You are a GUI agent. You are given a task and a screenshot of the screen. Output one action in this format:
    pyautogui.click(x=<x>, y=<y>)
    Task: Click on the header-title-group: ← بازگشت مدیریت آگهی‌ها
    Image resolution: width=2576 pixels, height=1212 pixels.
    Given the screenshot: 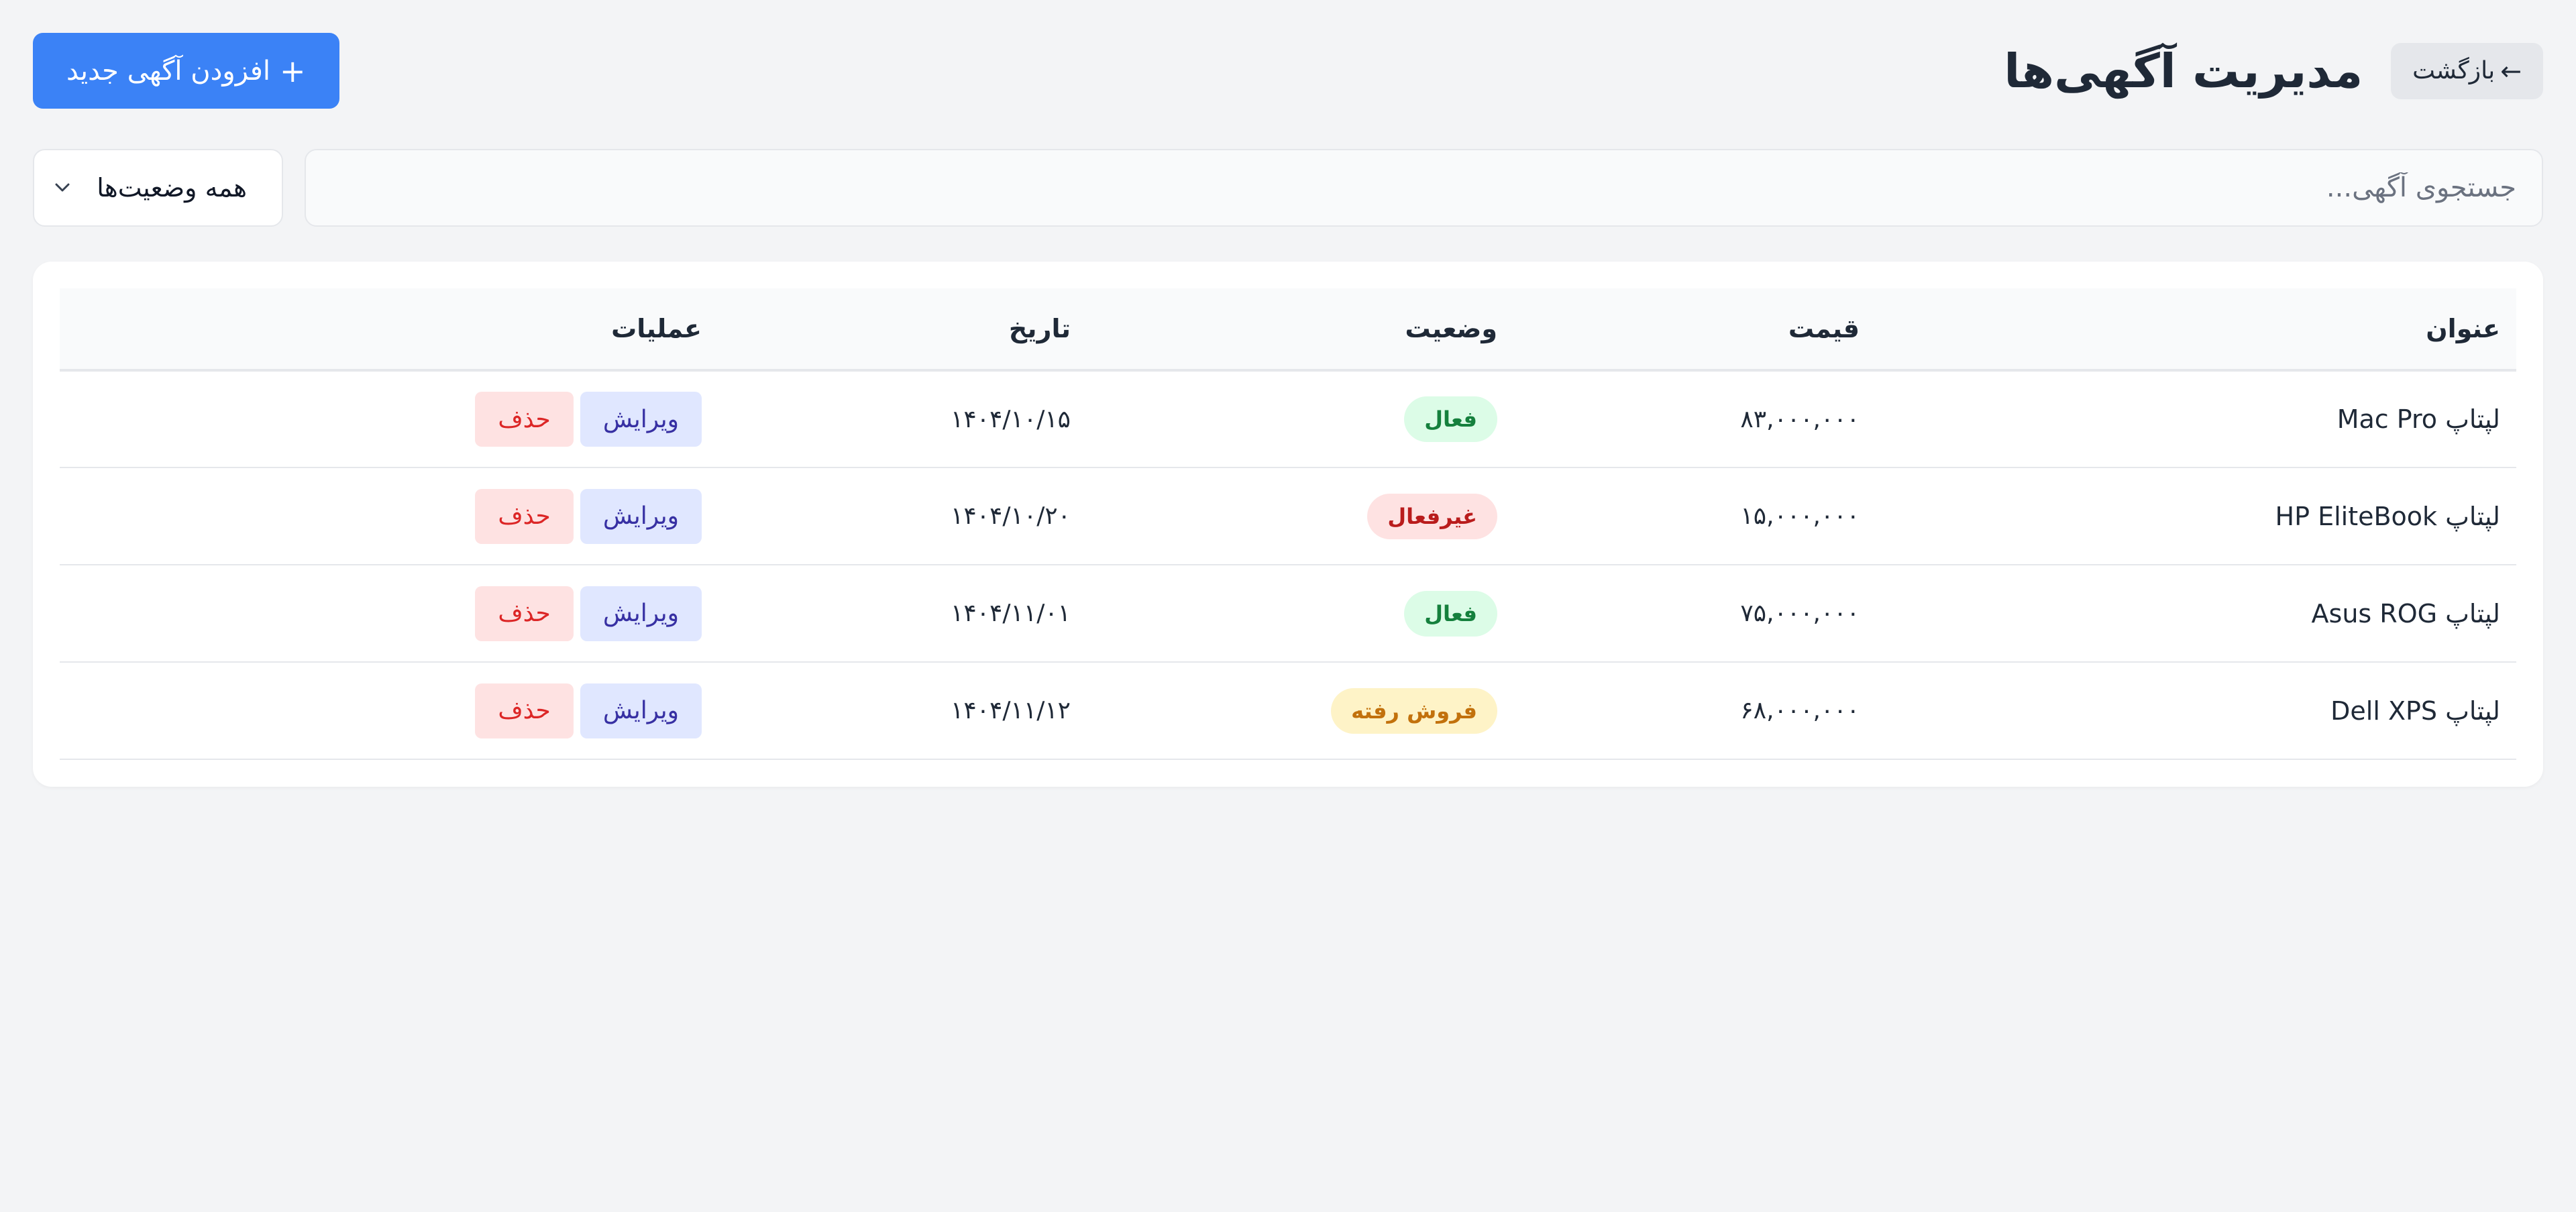 What is the action you would take?
    pyautogui.click(x=2273, y=70)
    